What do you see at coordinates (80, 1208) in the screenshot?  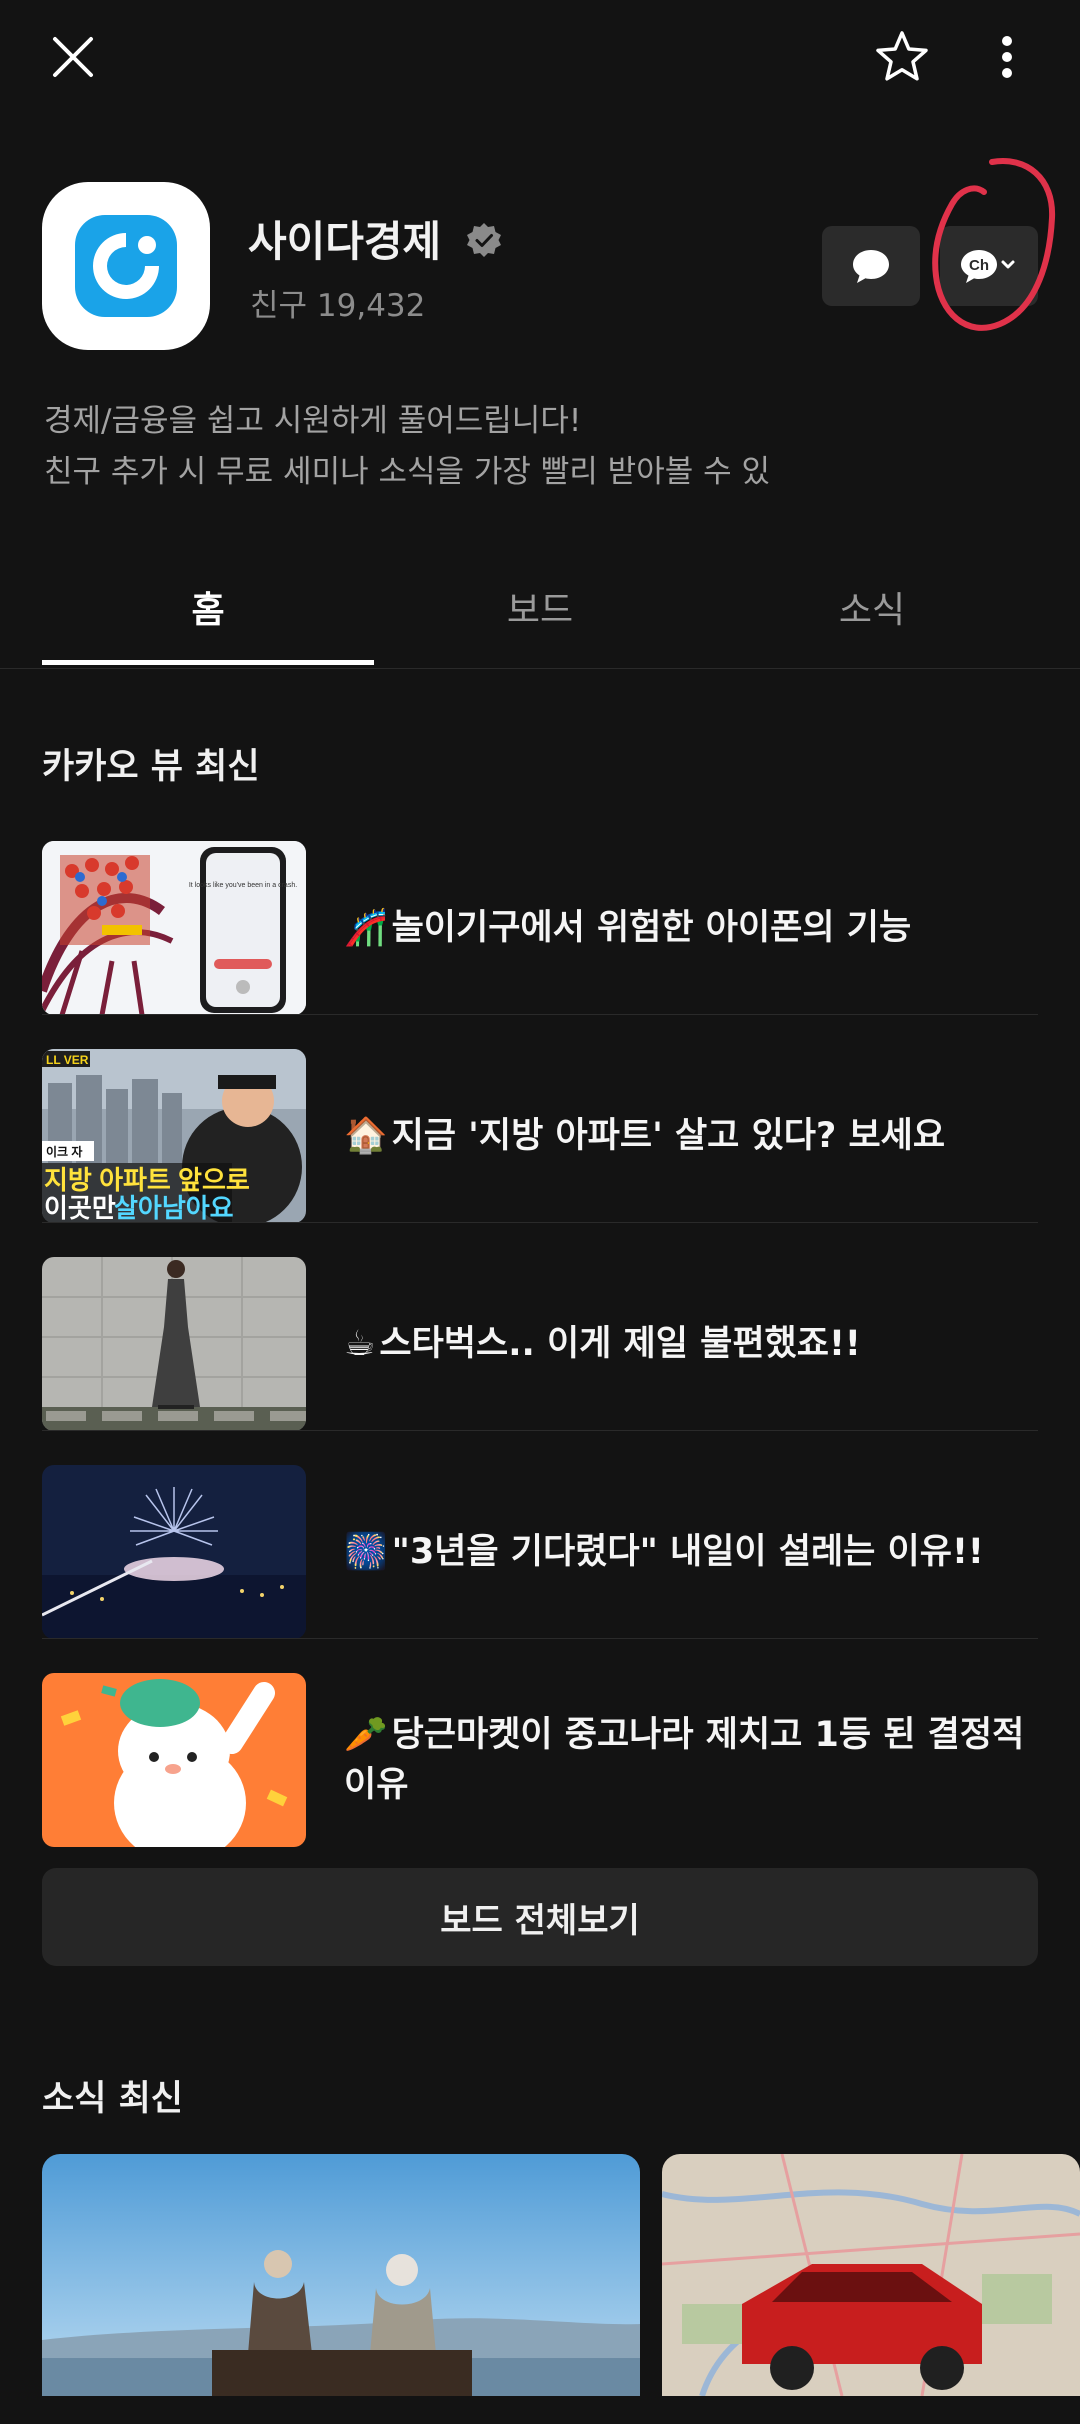 I see `svg-text: 이곳만` at bounding box center [80, 1208].